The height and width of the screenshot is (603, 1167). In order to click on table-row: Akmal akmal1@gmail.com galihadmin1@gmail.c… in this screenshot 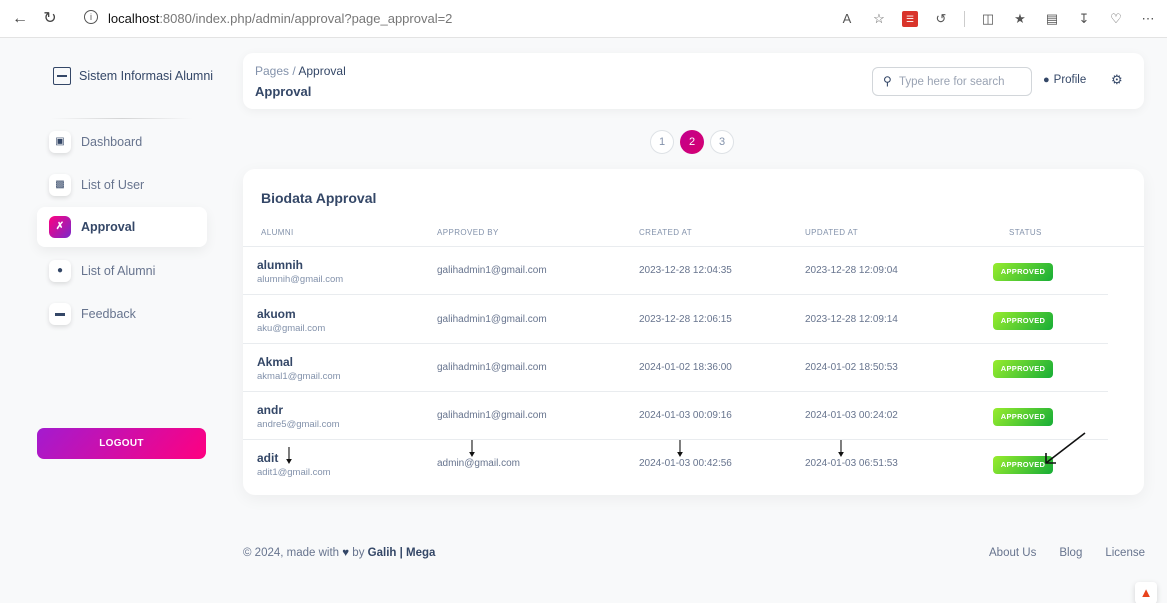, I will do `click(693, 368)`.